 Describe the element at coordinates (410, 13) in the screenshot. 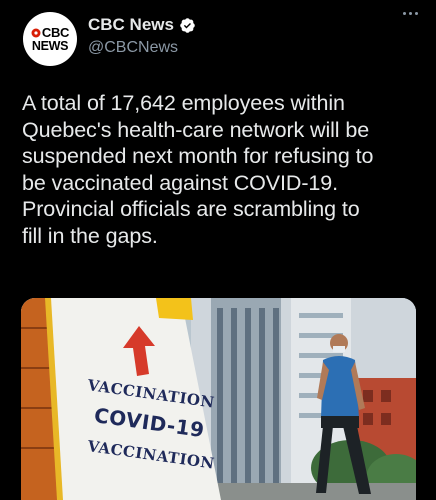

I see `more-options-icon` at that location.